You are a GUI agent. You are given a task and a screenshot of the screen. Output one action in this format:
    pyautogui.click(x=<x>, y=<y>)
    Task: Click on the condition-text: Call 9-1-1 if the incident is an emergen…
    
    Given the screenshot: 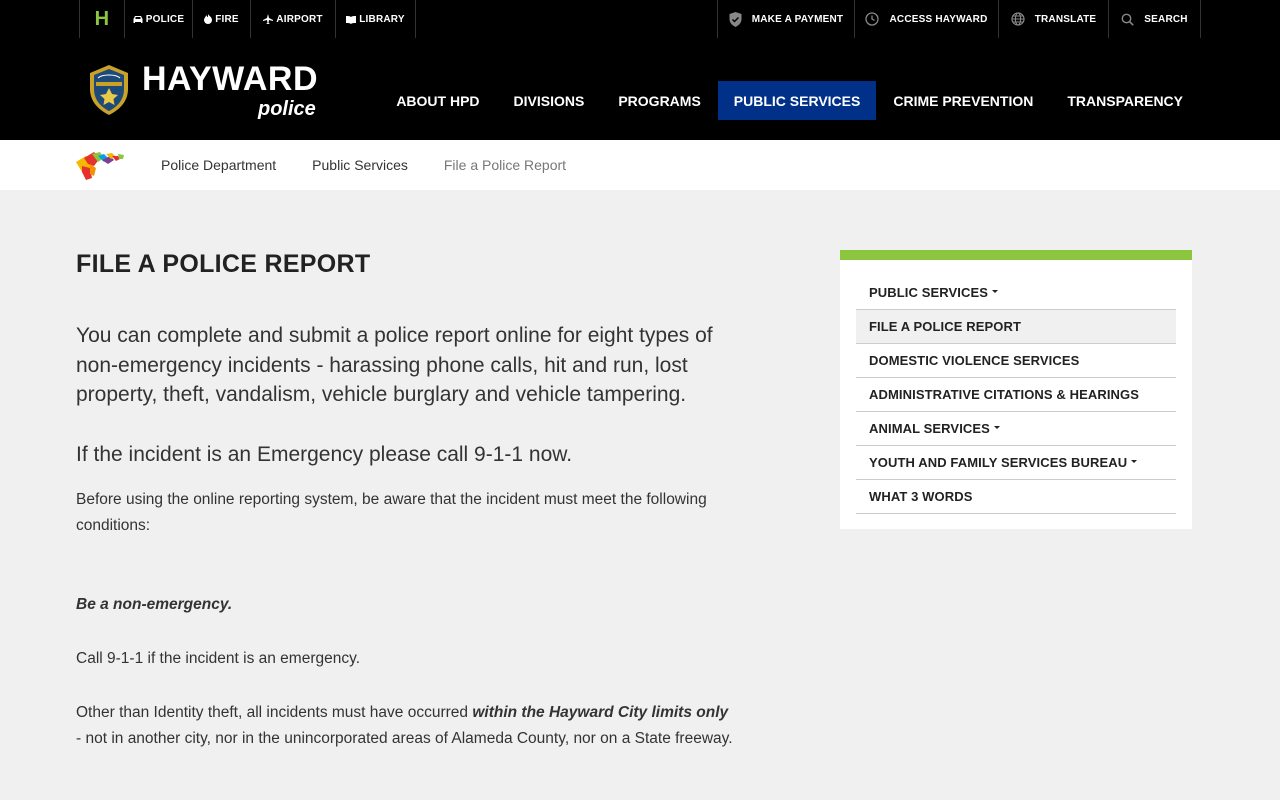 What is the action you would take?
    pyautogui.click(x=218, y=658)
    